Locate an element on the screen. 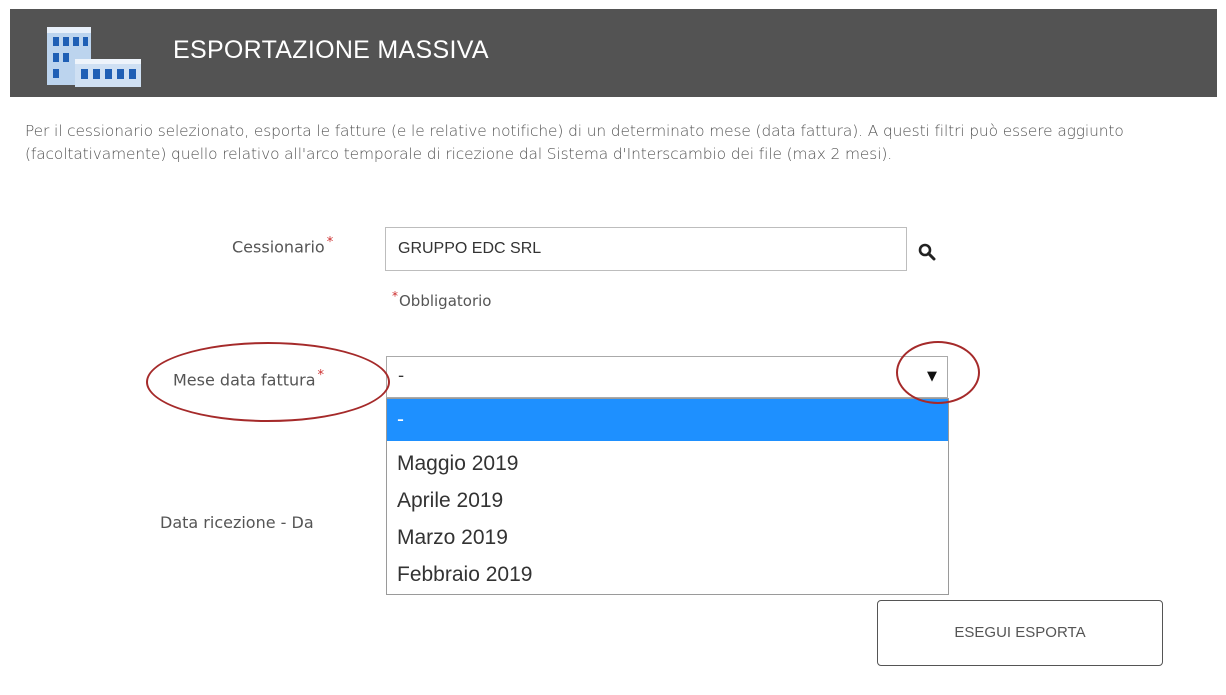 The image size is (1226, 695). cessionario-label: Cessionario * is located at coordinates (282, 245).